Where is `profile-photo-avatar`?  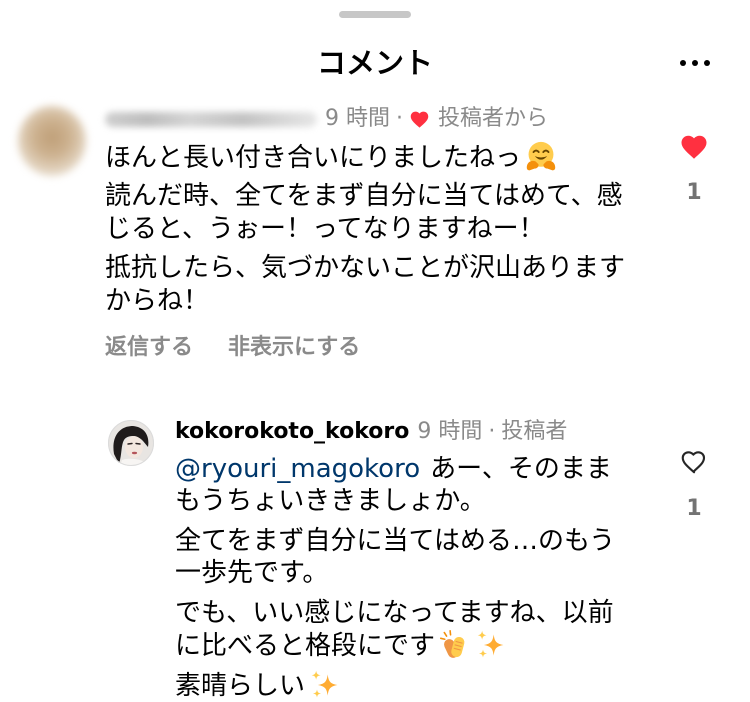 profile-photo-avatar is located at coordinates (131, 443).